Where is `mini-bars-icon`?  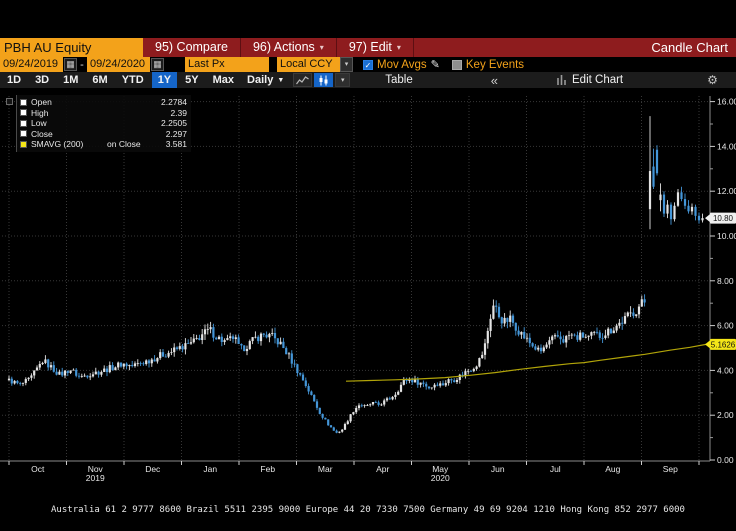 mini-bars-icon is located at coordinates (561, 80).